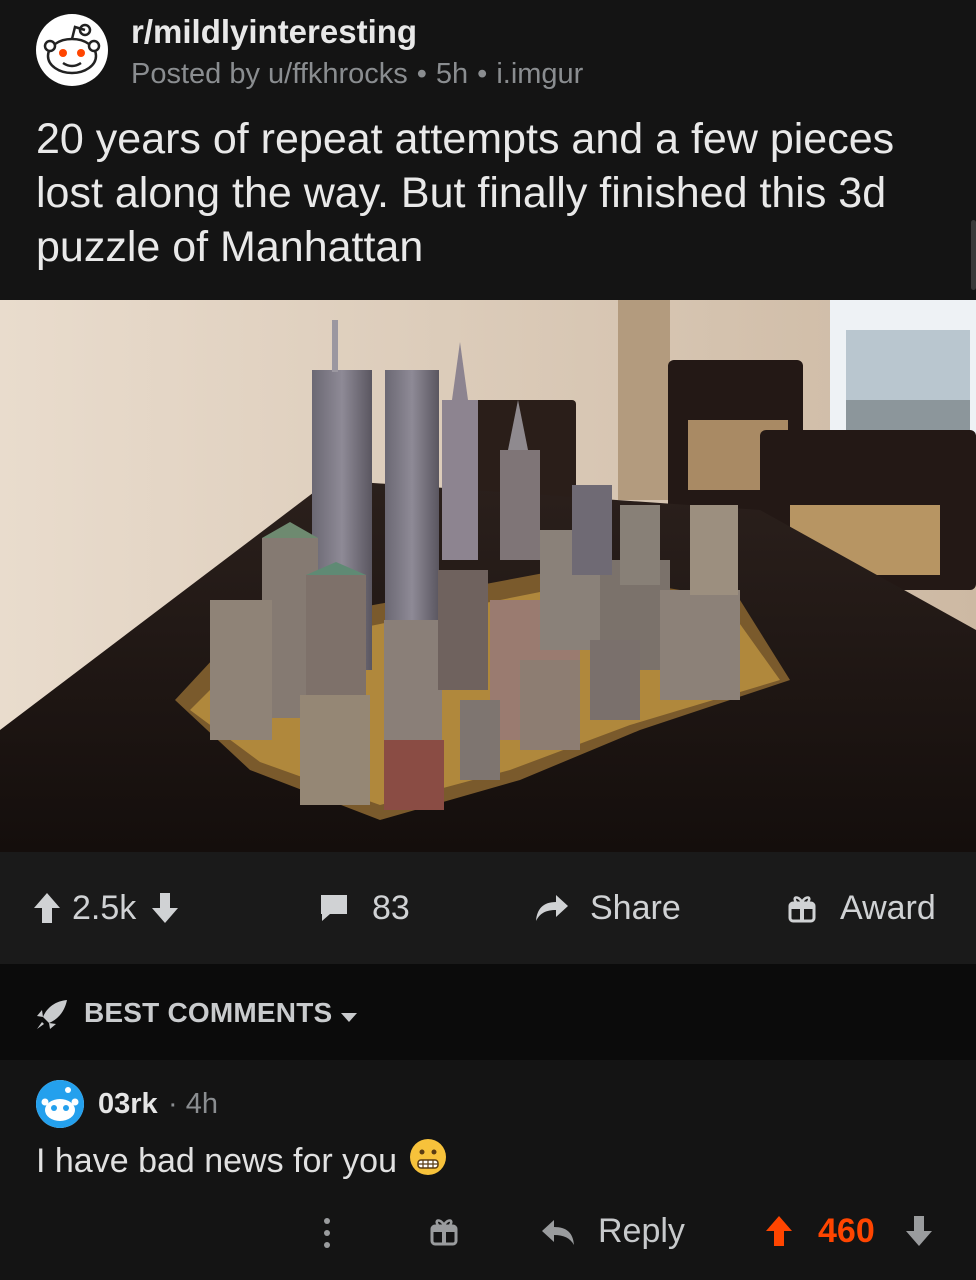 The width and height of the screenshot is (976, 1280). I want to click on comment-body: I have bad news for you, so click(241, 1161).